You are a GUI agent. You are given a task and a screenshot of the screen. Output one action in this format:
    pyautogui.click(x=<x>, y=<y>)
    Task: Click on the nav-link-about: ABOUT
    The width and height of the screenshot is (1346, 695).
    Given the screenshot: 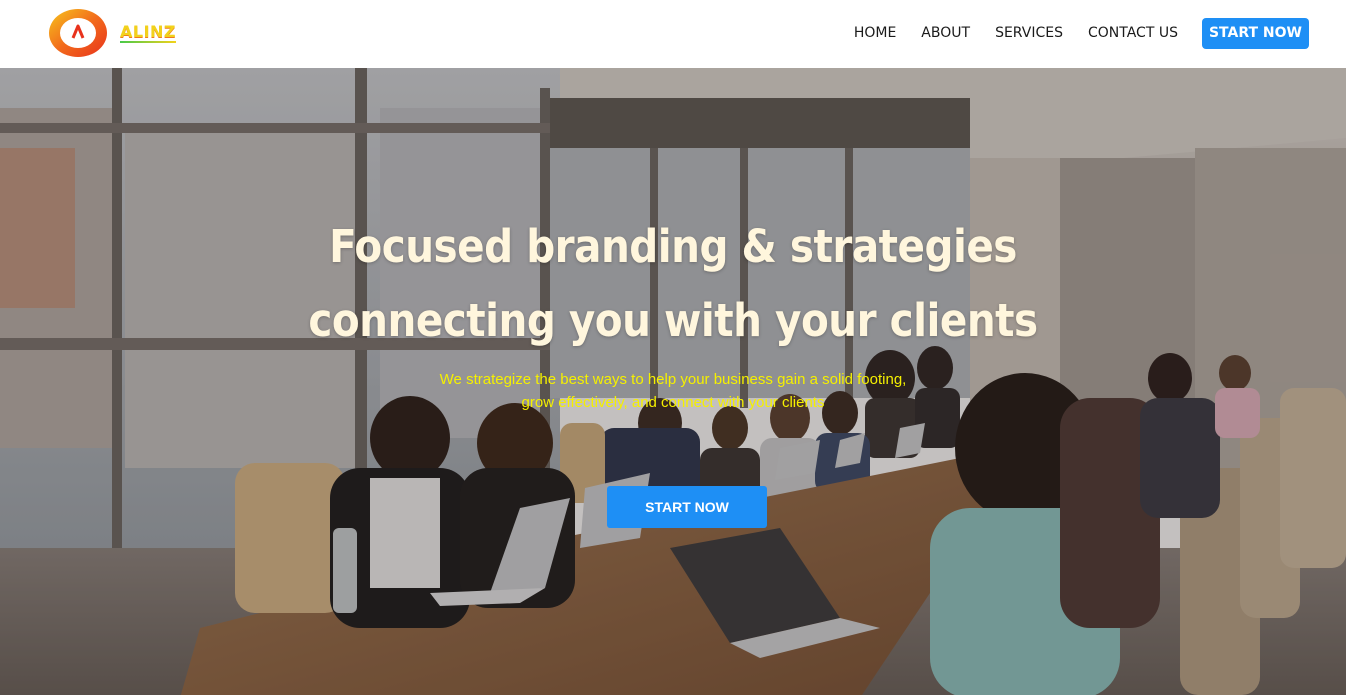 What is the action you would take?
    pyautogui.click(x=945, y=33)
    